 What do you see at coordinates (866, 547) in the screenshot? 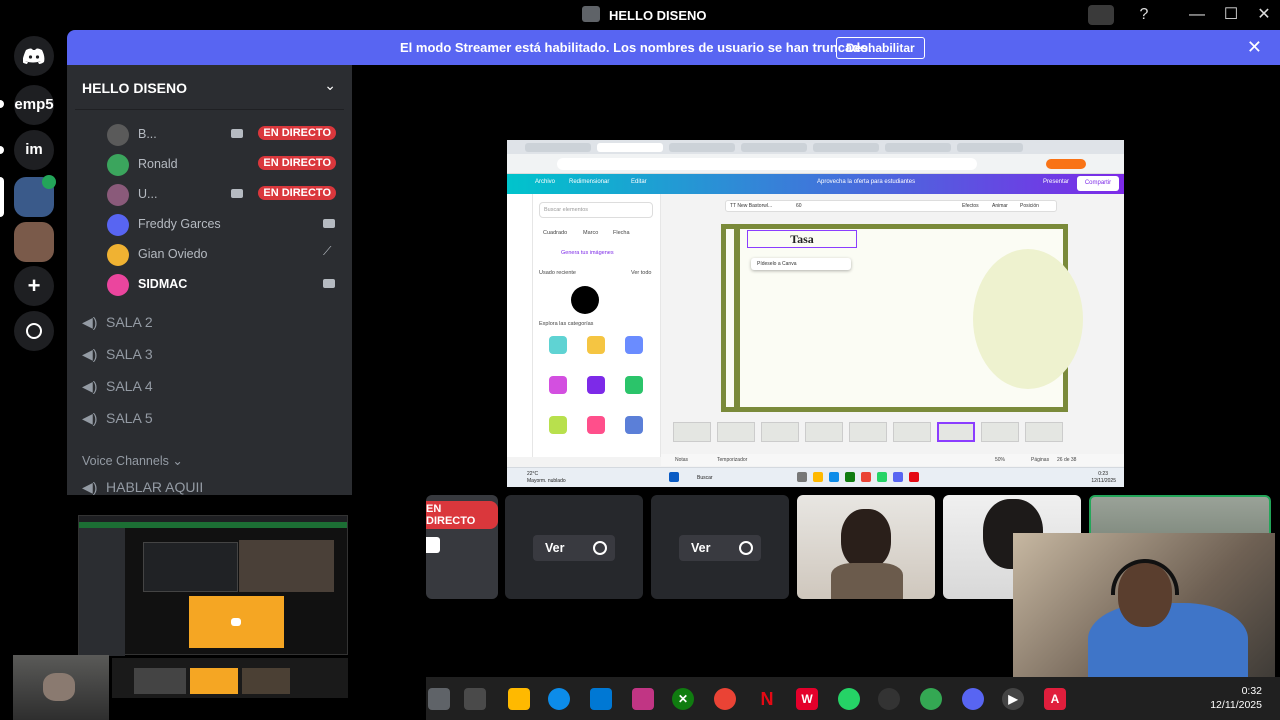
I see `camera-tile` at bounding box center [866, 547].